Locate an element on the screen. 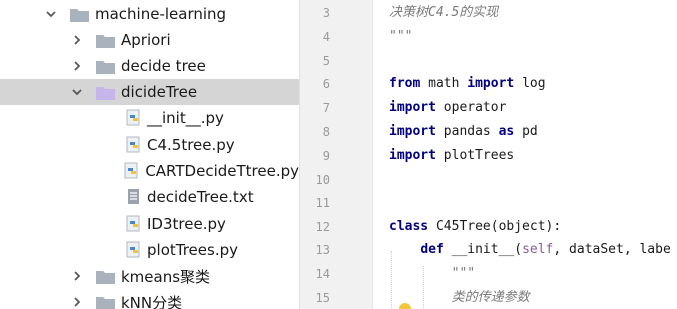  code-line: from math import log is located at coordinates (467, 84).